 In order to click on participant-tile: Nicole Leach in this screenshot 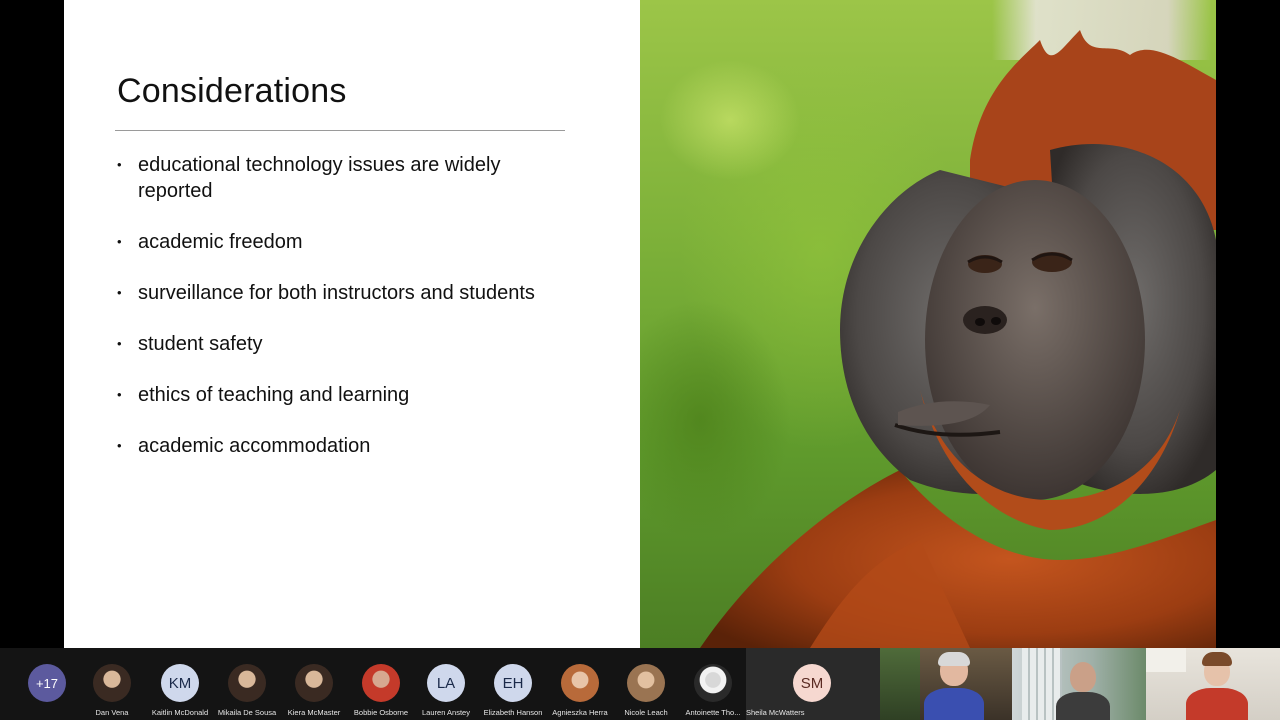, I will do `click(646, 684)`.